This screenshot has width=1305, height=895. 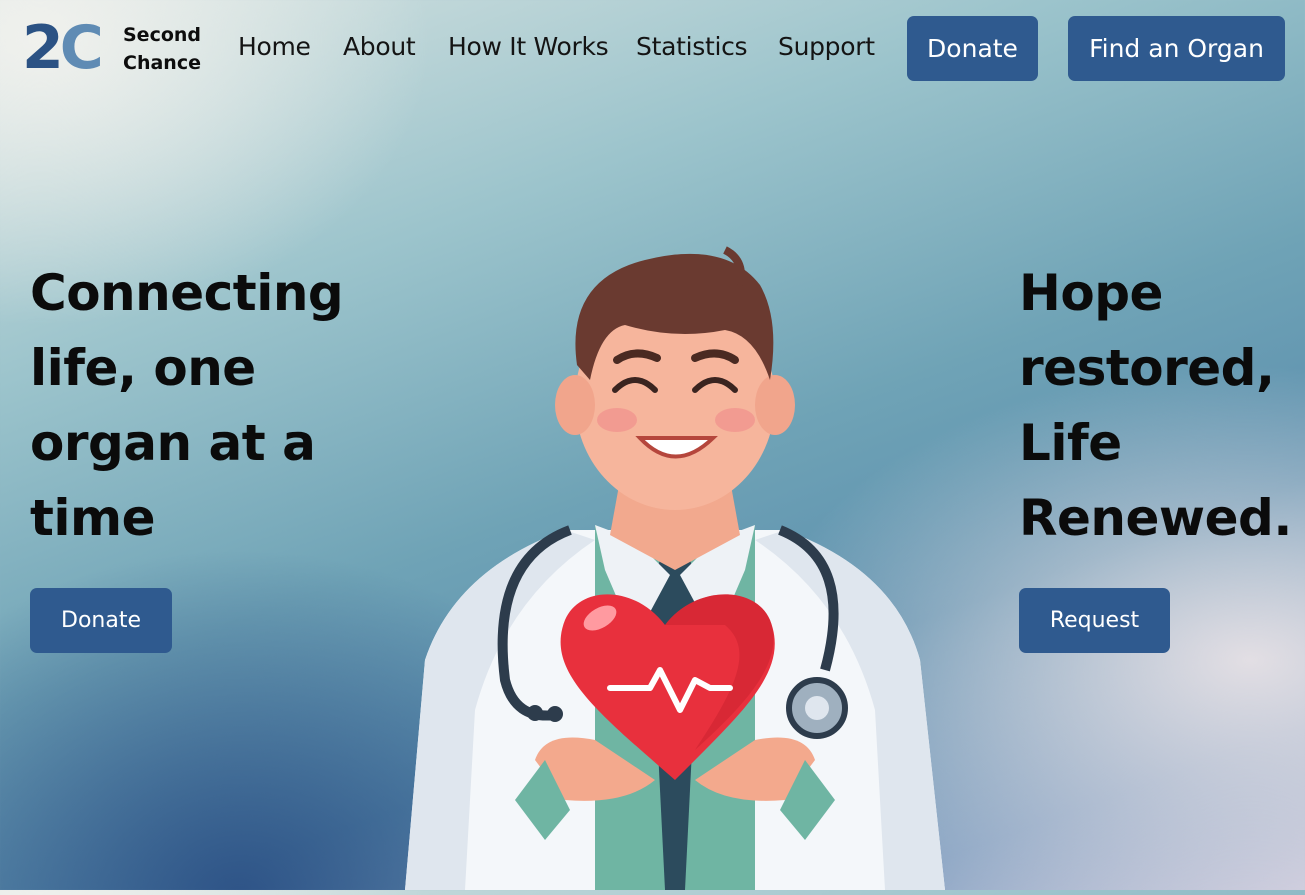 What do you see at coordinates (379, 46) in the screenshot?
I see `nav-link-about: About` at bounding box center [379, 46].